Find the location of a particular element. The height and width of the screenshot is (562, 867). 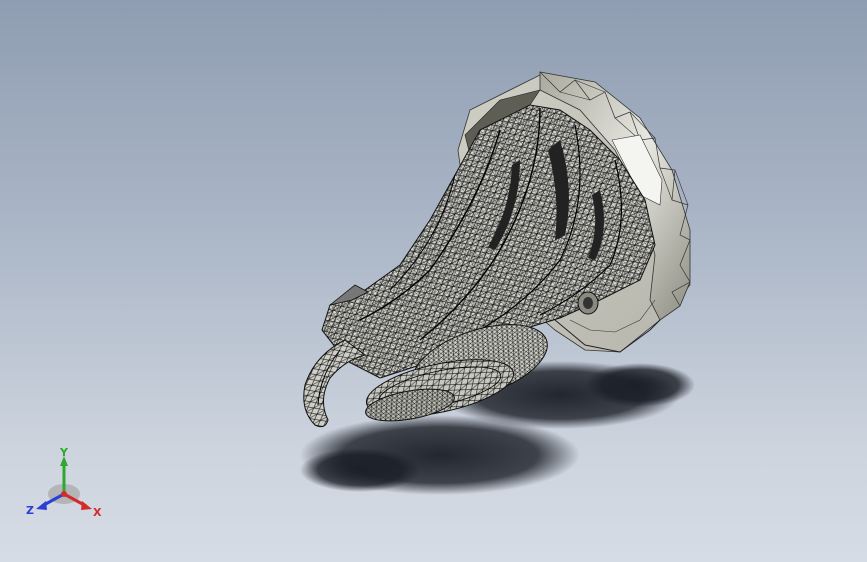

triad-origin-icon is located at coordinates (64, 494).